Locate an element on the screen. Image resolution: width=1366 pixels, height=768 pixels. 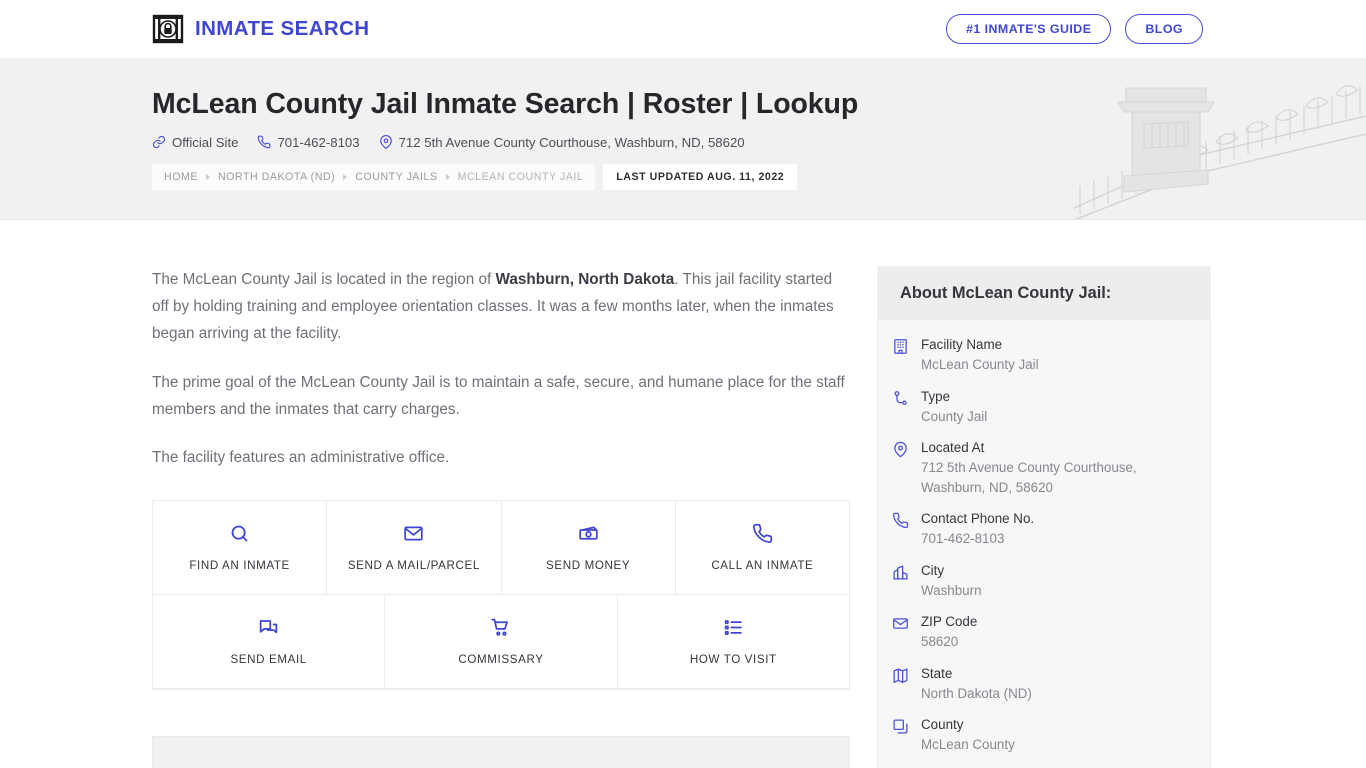
breadcrumb-county-jails: COUNTY JAILS is located at coordinates (396, 177).